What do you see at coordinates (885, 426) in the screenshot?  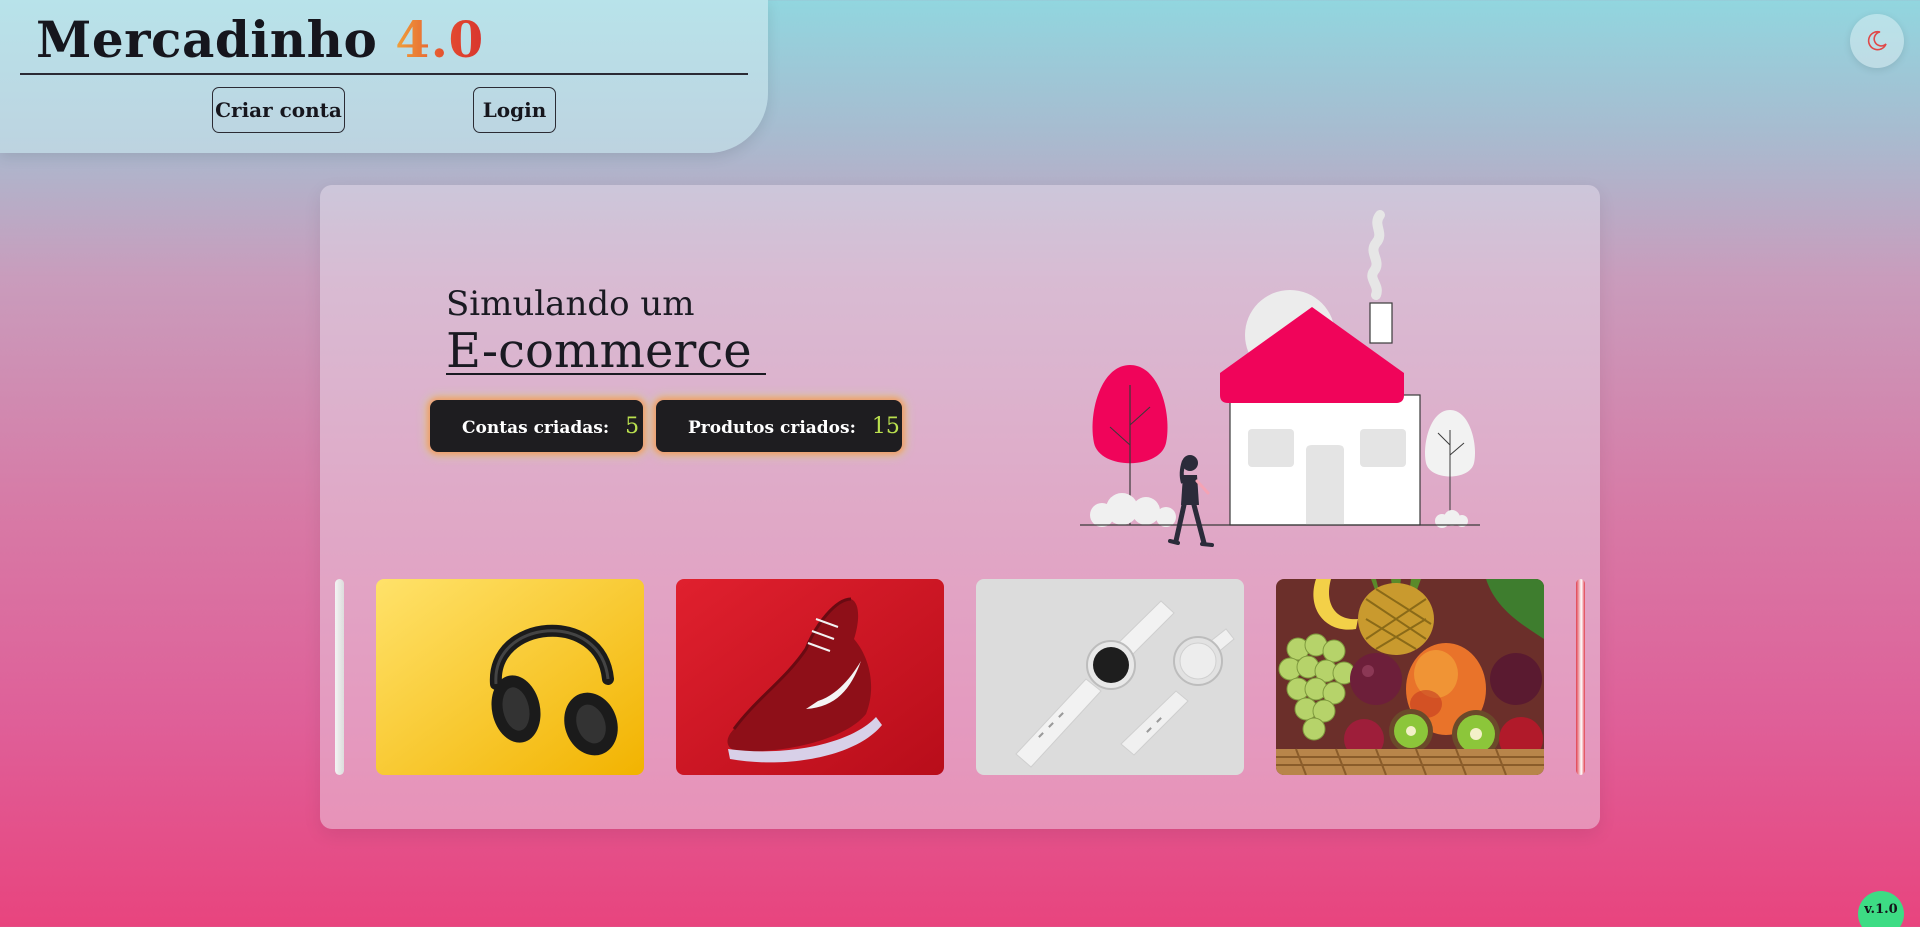 I see `stat-value: 15` at bounding box center [885, 426].